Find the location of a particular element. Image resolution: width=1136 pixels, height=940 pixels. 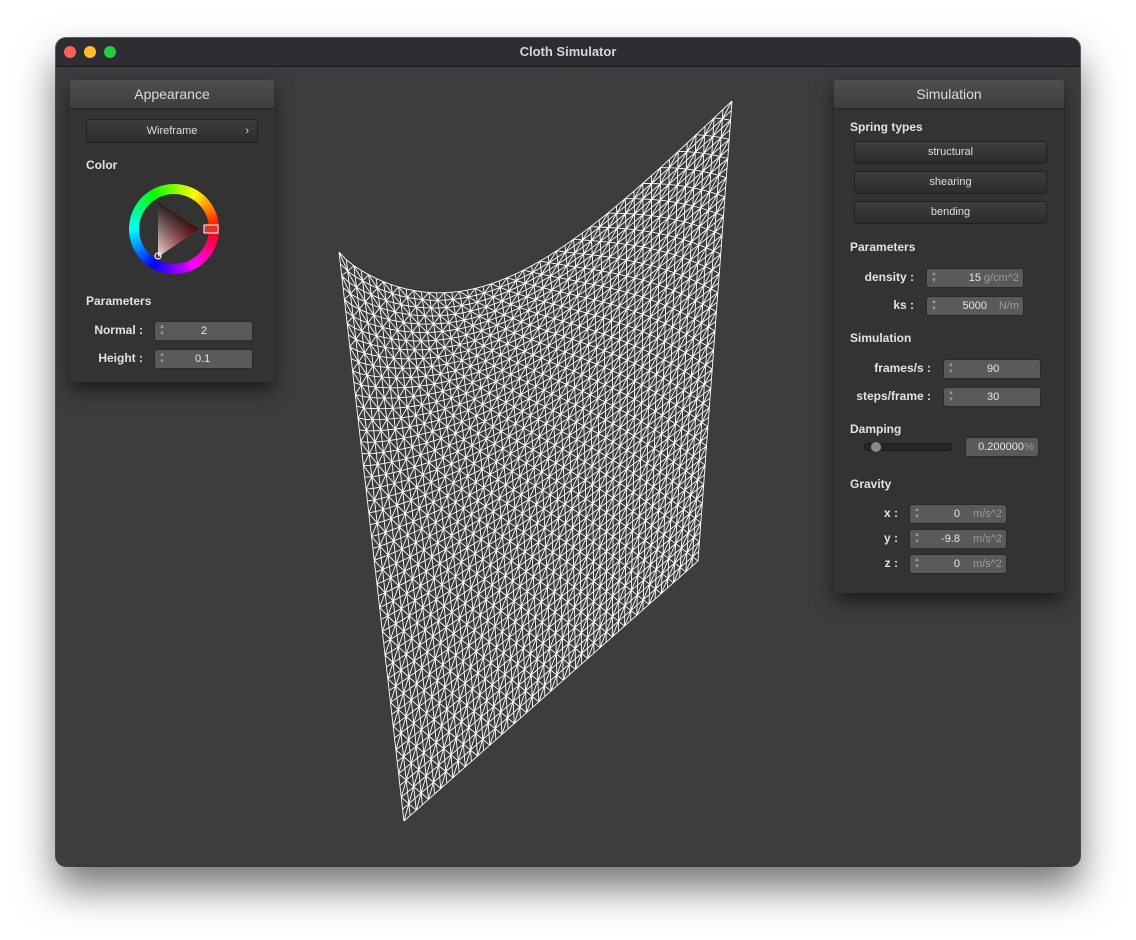

steps-value: 30 is located at coordinates (993, 397).